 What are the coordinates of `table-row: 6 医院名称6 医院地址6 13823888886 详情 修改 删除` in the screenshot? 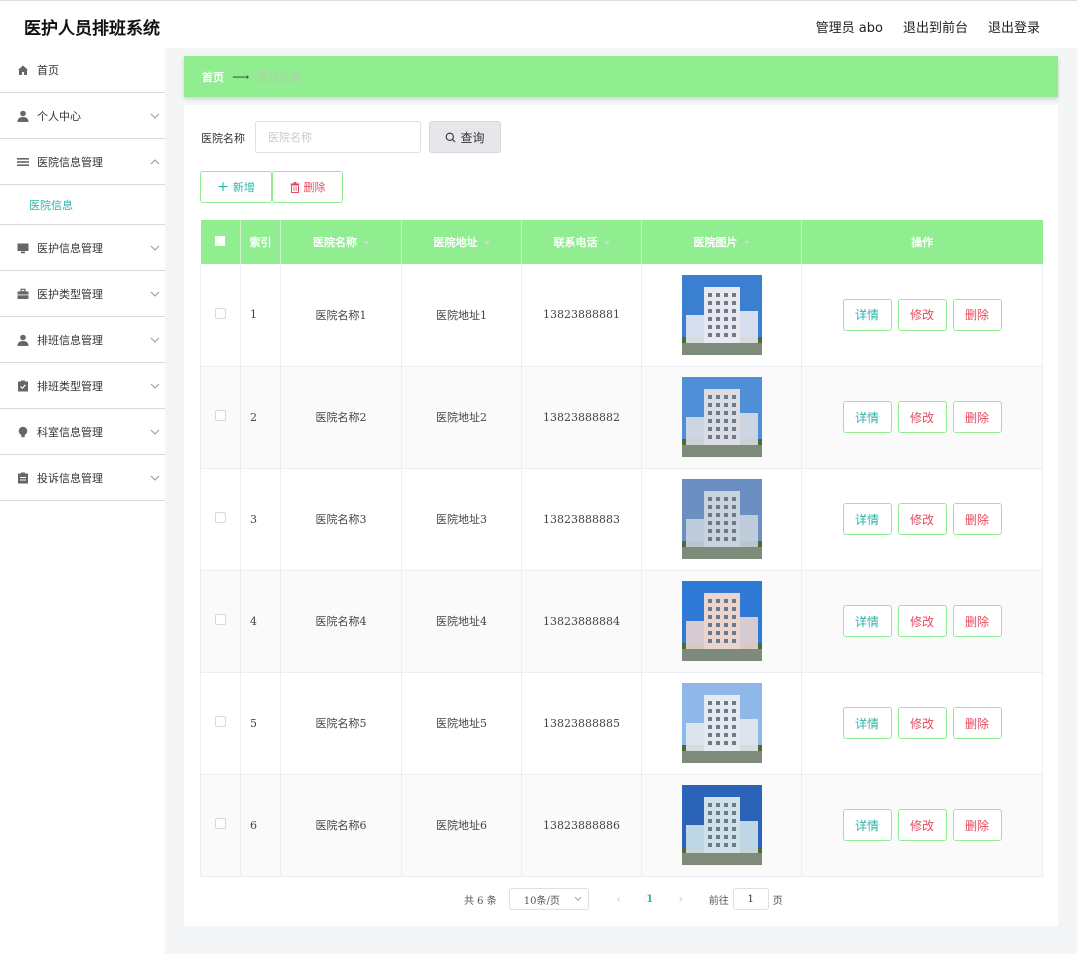 It's located at (621, 825).